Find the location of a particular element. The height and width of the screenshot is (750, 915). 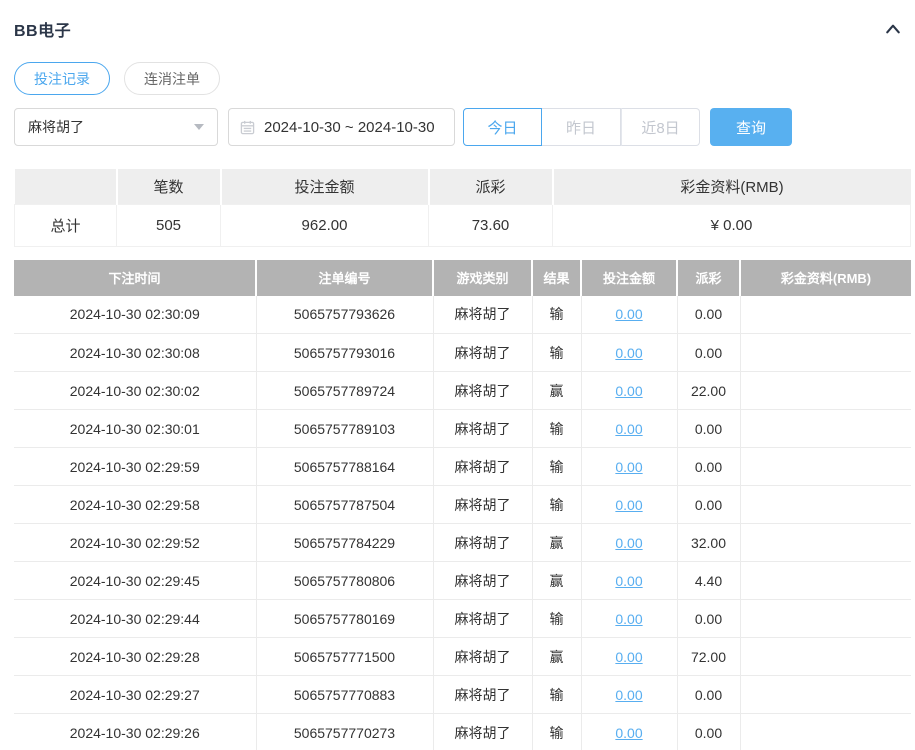

bet-number-cell: 5065757770273 is located at coordinates (345, 731).